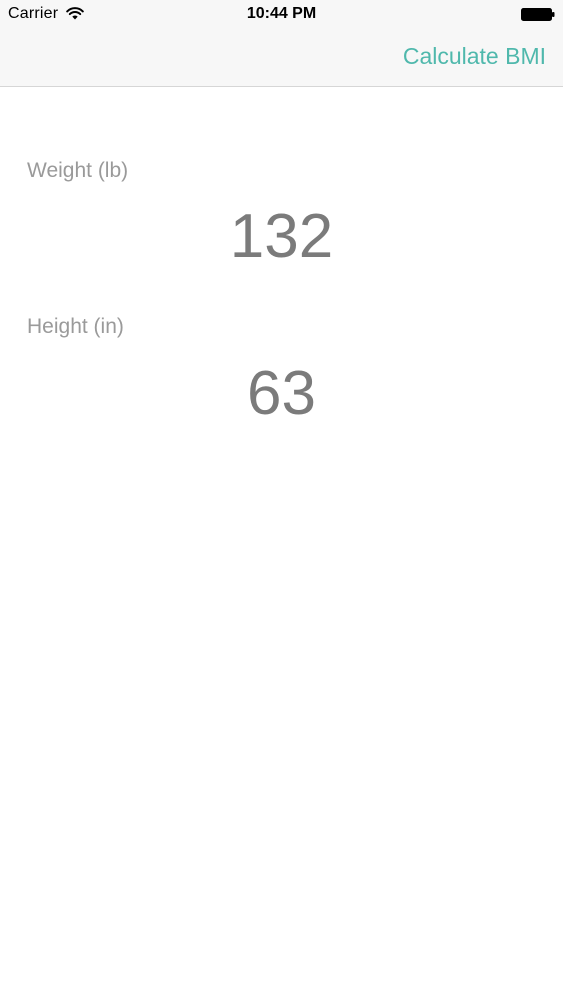  Describe the element at coordinates (474, 56) in the screenshot. I see `calculate-bmi-button: Calculate BMI` at that location.